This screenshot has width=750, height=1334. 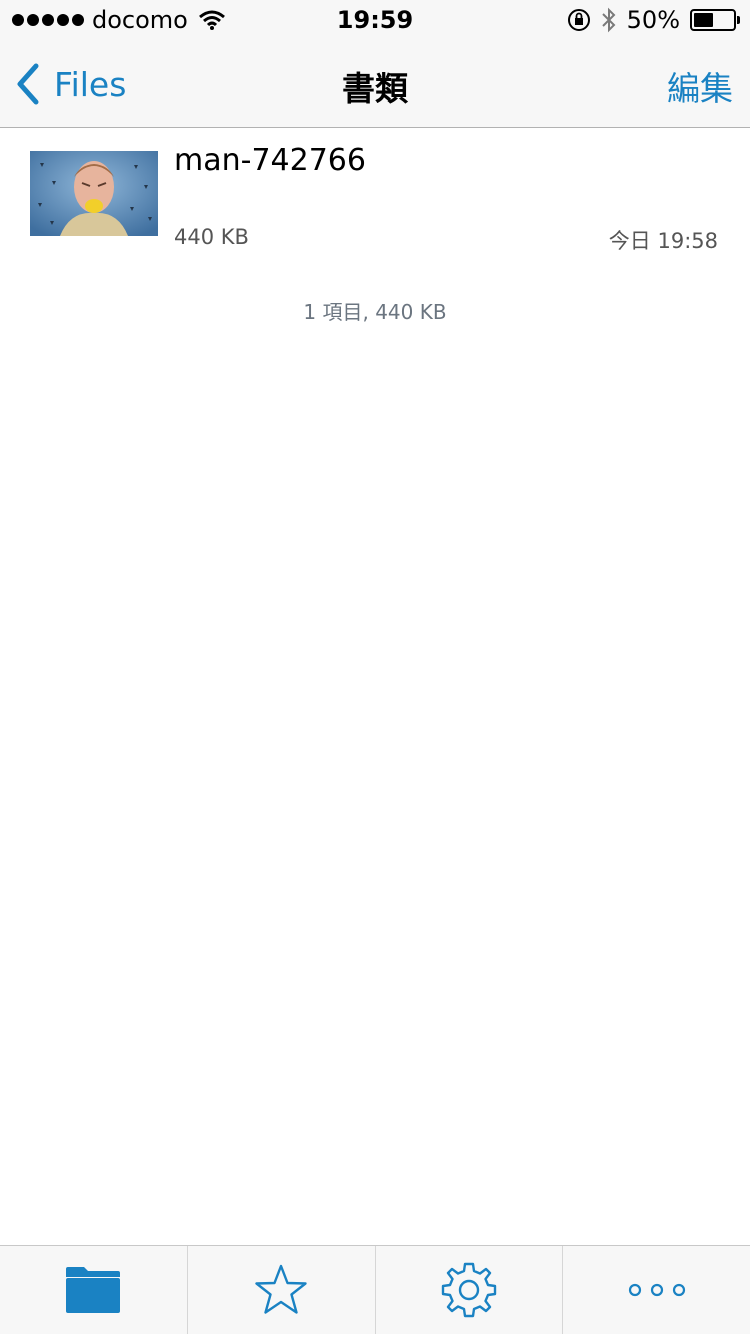 I want to click on file-size: 440 KB, so click(x=211, y=237).